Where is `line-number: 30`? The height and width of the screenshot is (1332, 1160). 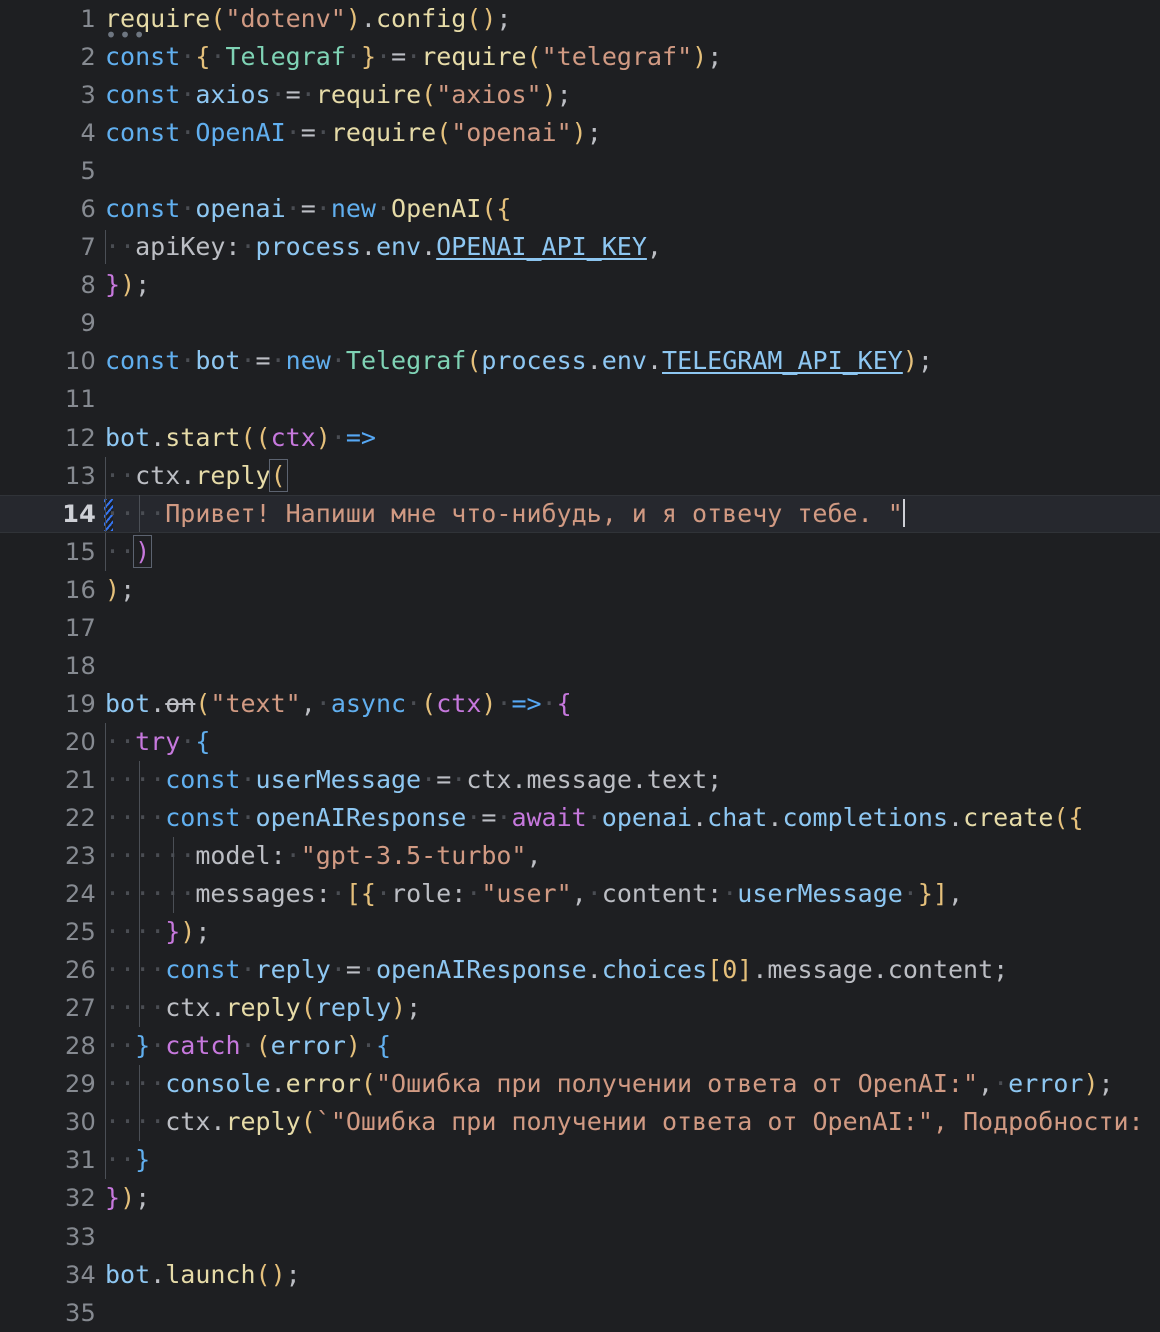
line-number: 30 is located at coordinates (80, 1122).